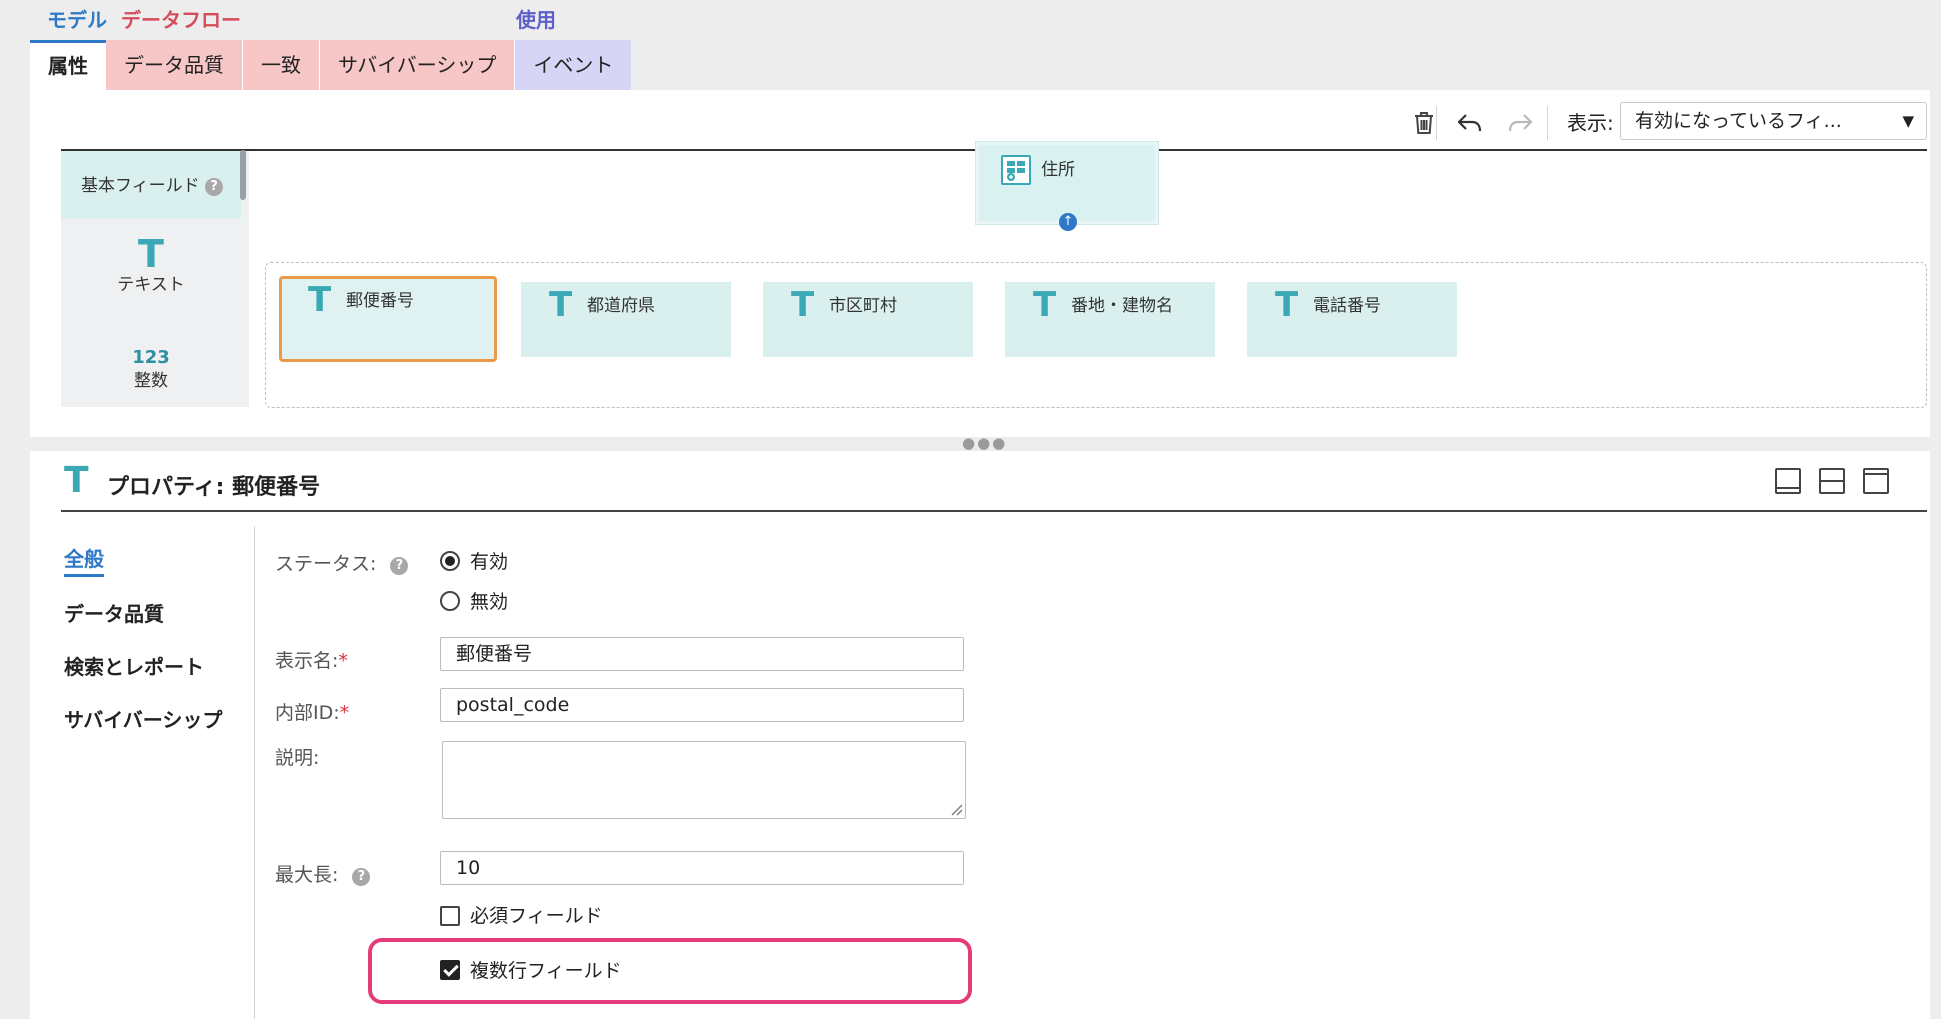 The width and height of the screenshot is (1941, 1019). What do you see at coordinates (704, 780) in the screenshot?
I see `description-field` at bounding box center [704, 780].